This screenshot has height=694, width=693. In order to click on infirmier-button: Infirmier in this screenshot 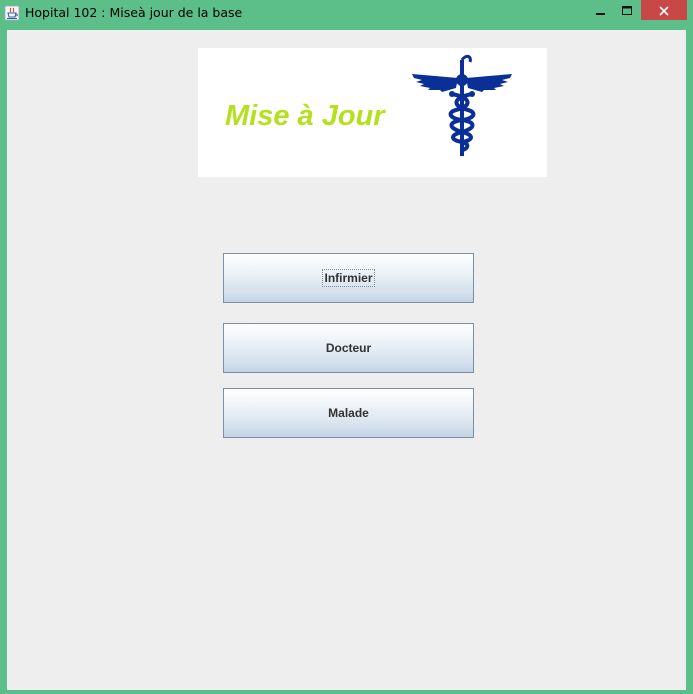, I will do `click(348, 278)`.